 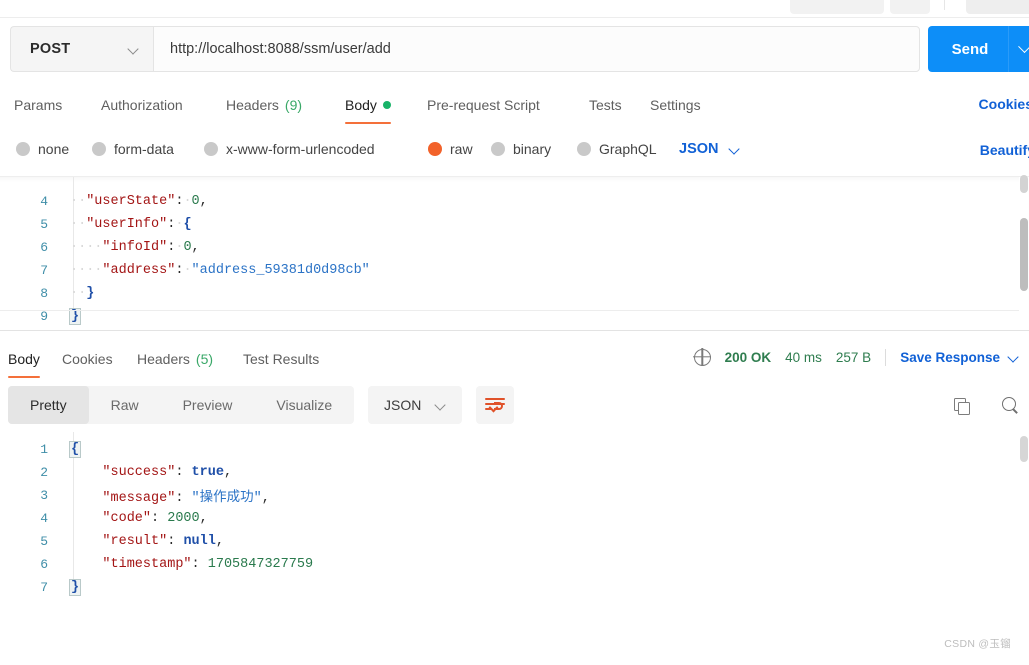 What do you see at coordinates (977, 644) in the screenshot?
I see `watermark: CSDN @玉镏` at bounding box center [977, 644].